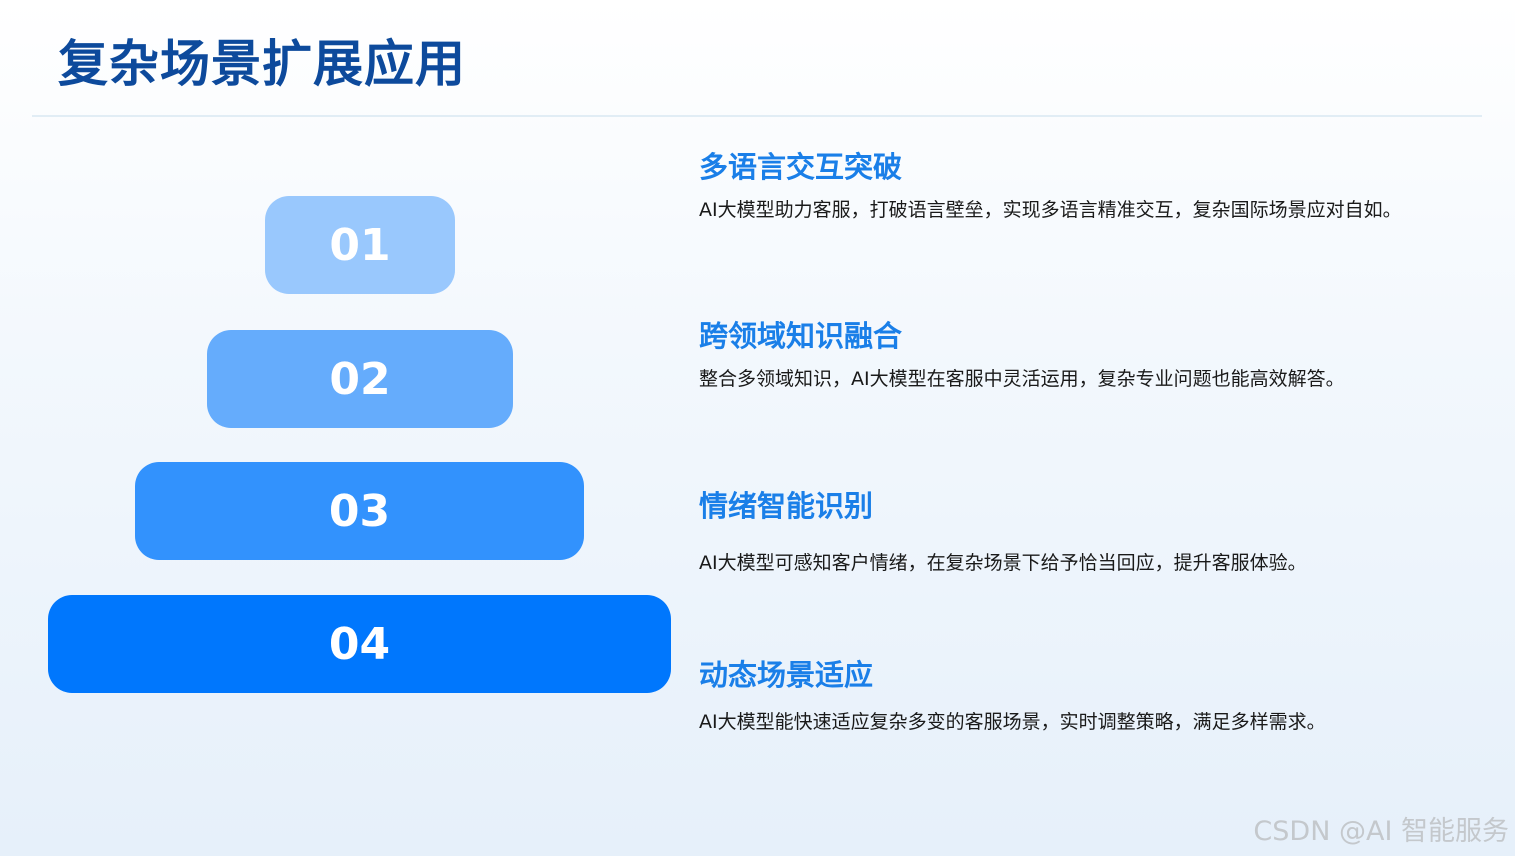 Image resolution: width=1515 pixels, height=856 pixels. Describe the element at coordinates (1050, 210) in the screenshot. I see `feature-description: AI大模型助力客服，打破语言壁垒，实现多语言精准交互，复杂国际场景应对自如。` at that location.